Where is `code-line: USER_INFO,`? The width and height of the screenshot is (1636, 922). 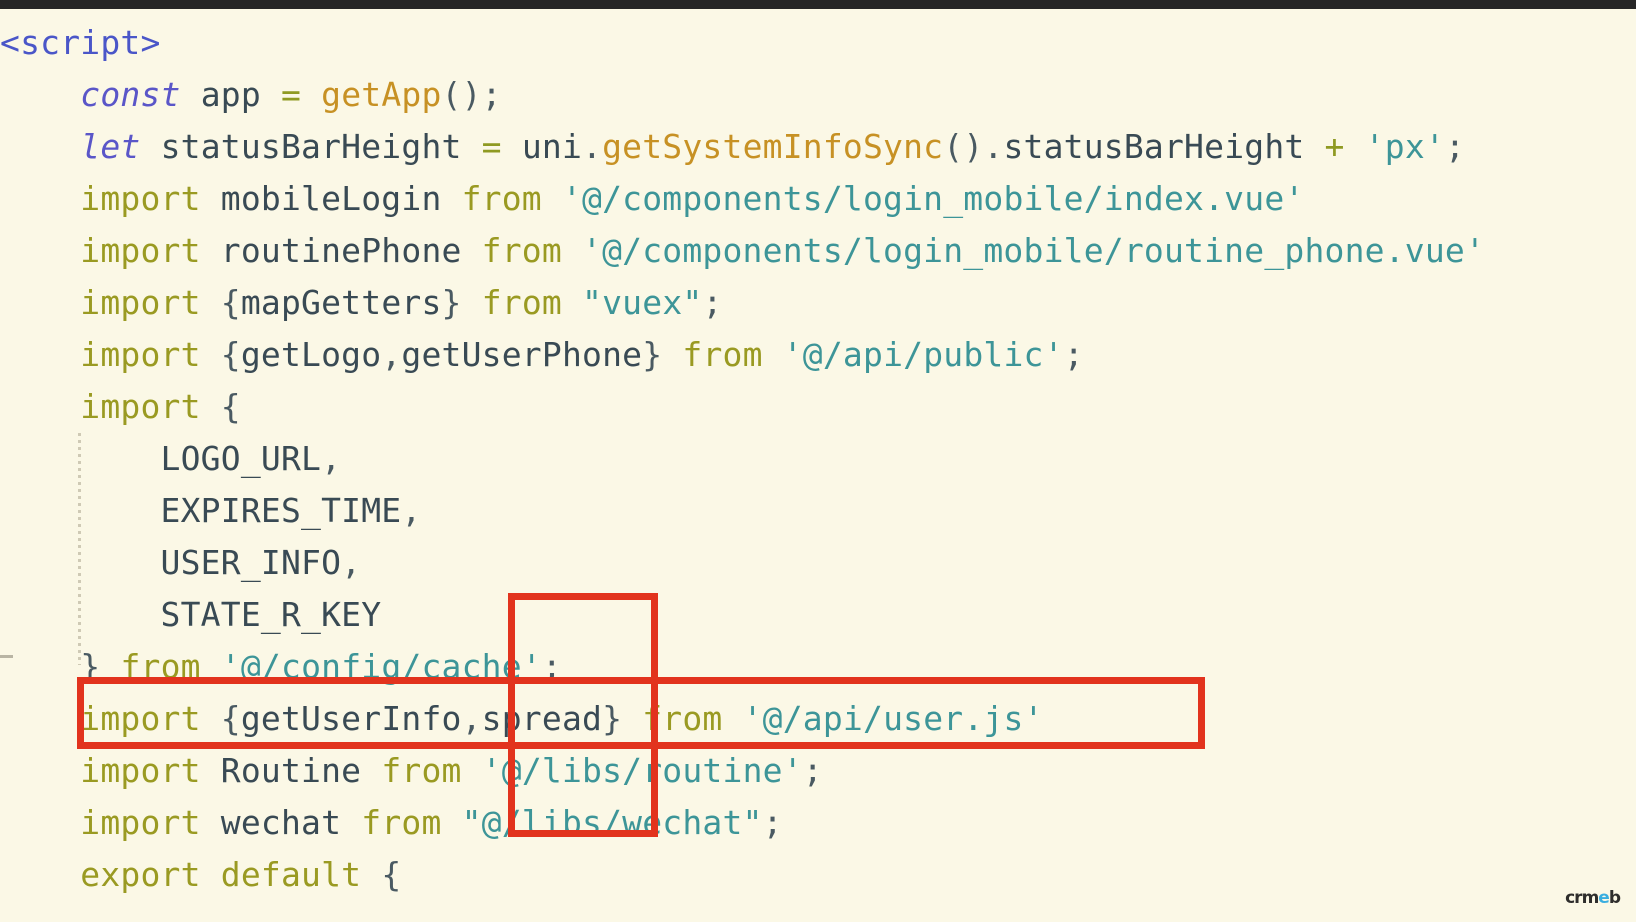 code-line: USER_INFO, is located at coordinates (818, 563).